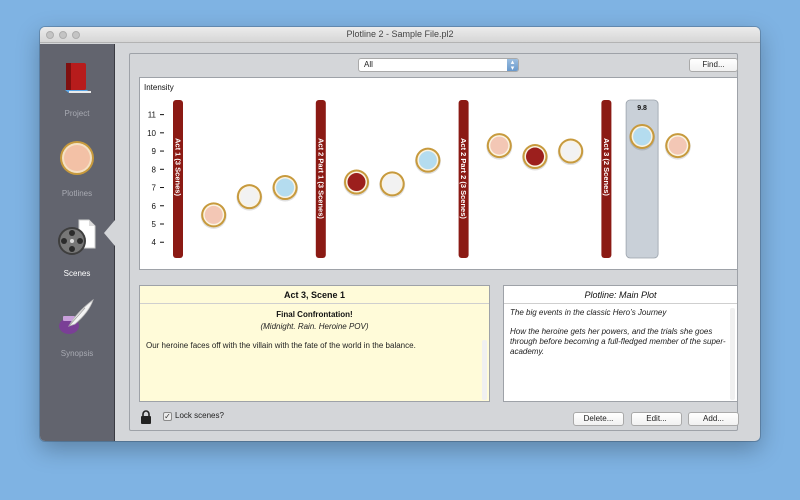  I want to click on scene-header: Act 3, Scene 1, so click(314, 295).